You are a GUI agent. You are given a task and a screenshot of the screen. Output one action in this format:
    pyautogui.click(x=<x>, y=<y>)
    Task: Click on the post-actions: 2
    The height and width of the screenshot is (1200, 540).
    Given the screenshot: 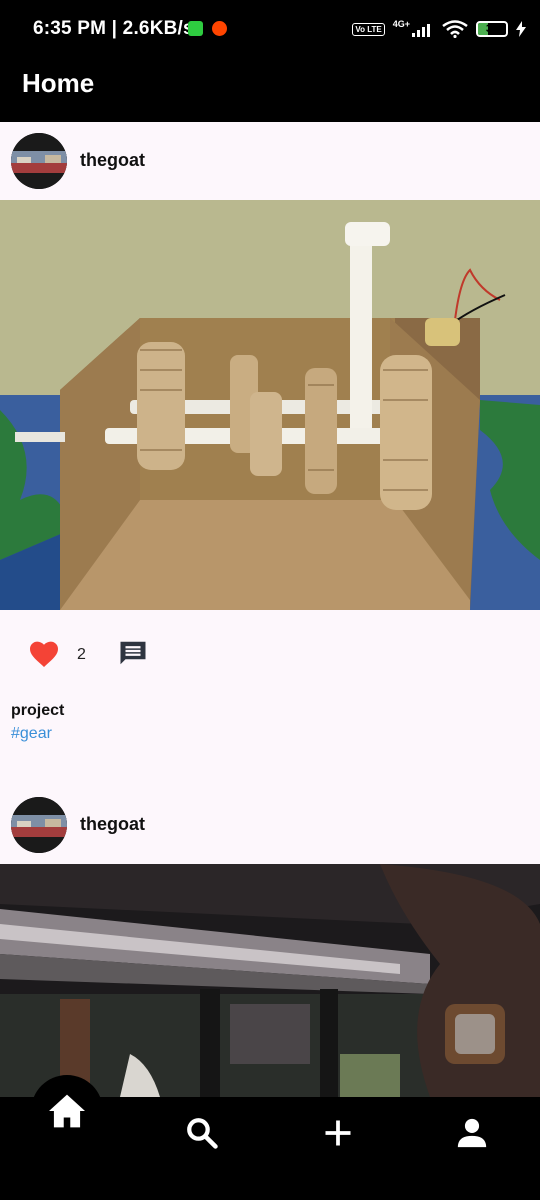 What is the action you would take?
    pyautogui.click(x=270, y=655)
    